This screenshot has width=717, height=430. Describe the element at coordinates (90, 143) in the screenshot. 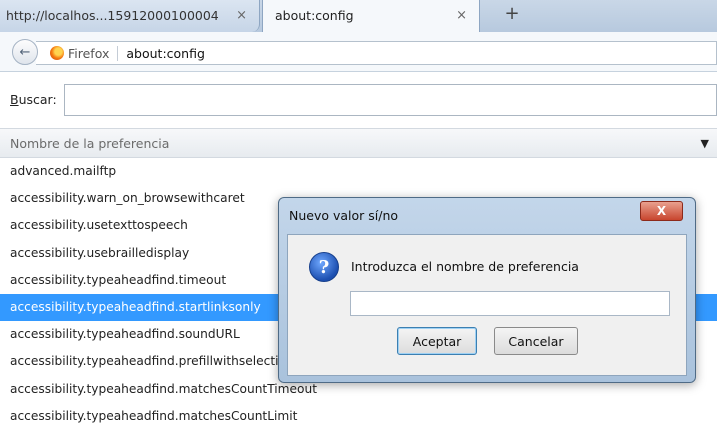

I see `column-header-label: Nombre de la preferencia` at that location.